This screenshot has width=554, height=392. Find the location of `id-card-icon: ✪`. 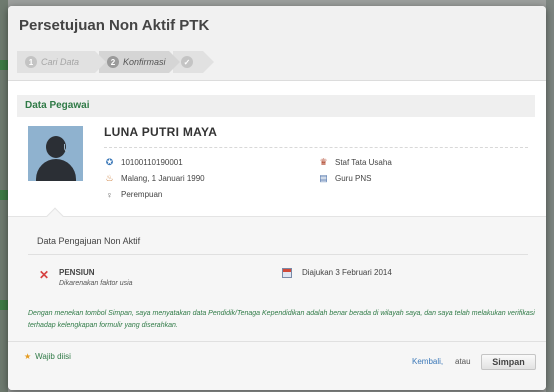

id-card-icon: ✪ is located at coordinates (109, 162).